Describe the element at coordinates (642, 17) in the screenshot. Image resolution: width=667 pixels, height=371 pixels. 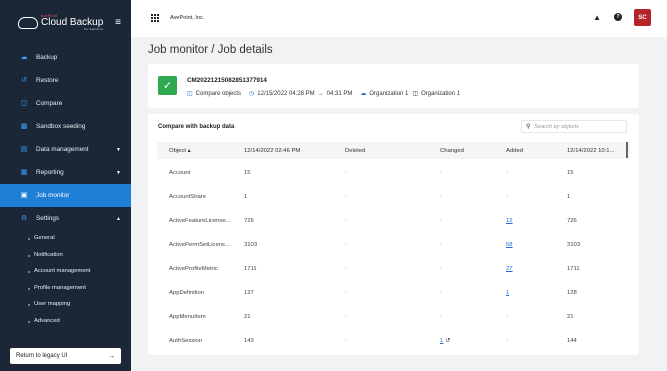
I see `avatar: SC` at that location.